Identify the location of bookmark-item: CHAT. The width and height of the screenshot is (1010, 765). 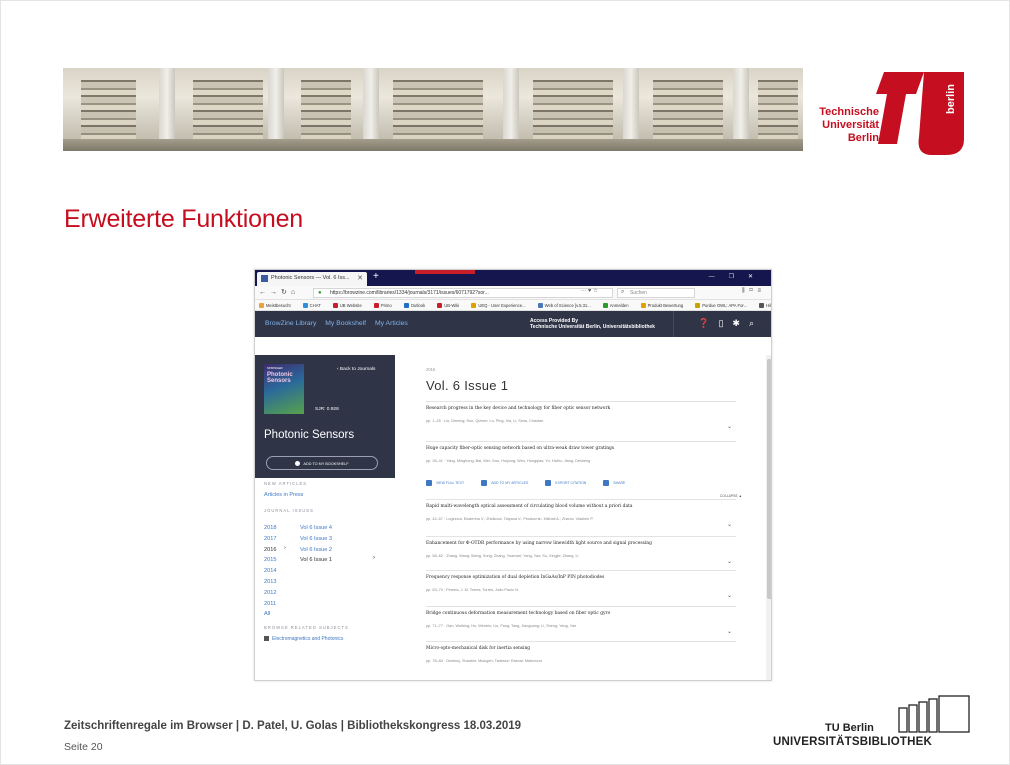
(314, 305).